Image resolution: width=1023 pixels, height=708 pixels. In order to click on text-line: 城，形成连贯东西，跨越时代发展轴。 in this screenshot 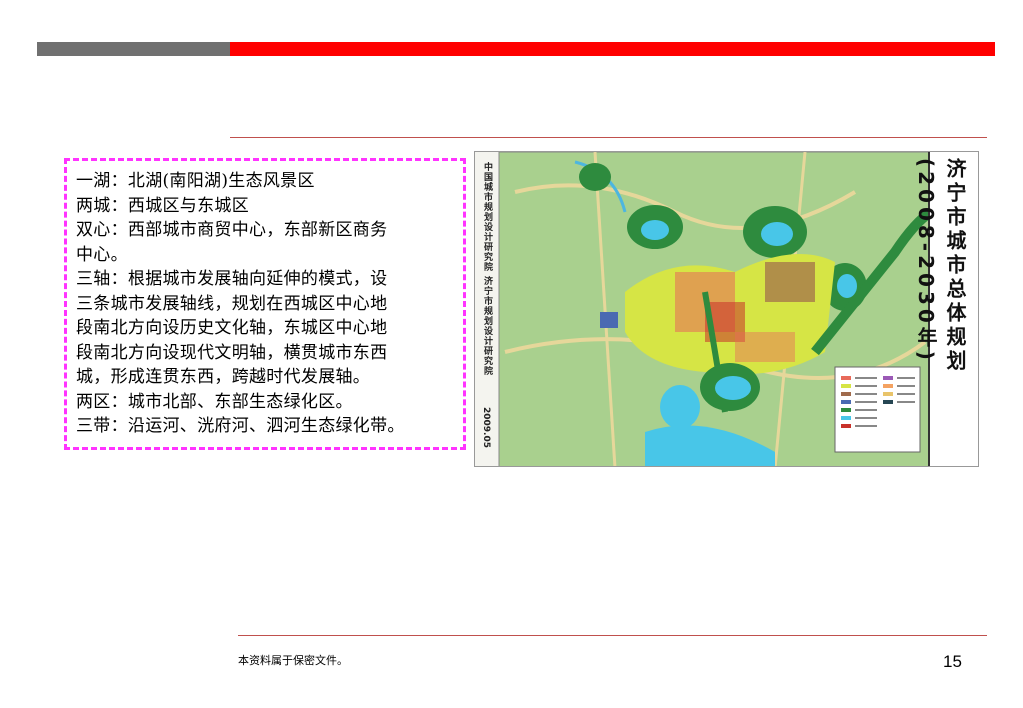, I will do `click(223, 377)`.